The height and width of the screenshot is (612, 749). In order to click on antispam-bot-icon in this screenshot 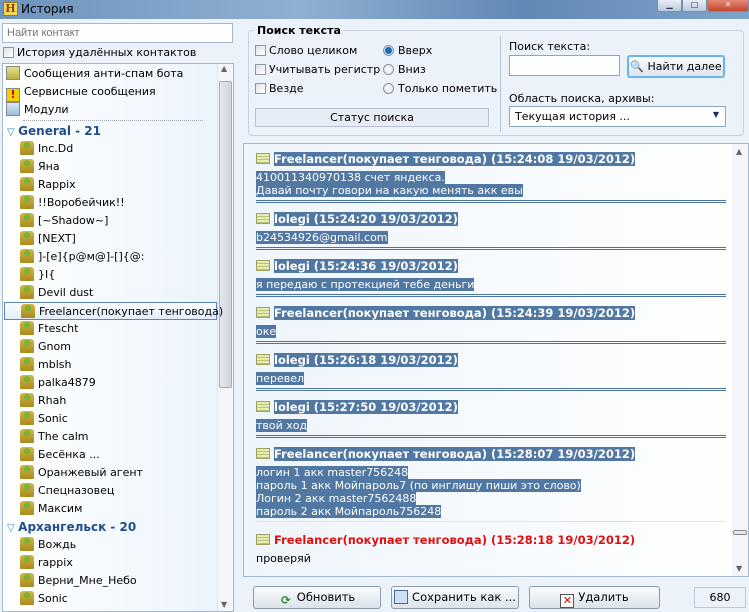, I will do `click(13, 73)`.